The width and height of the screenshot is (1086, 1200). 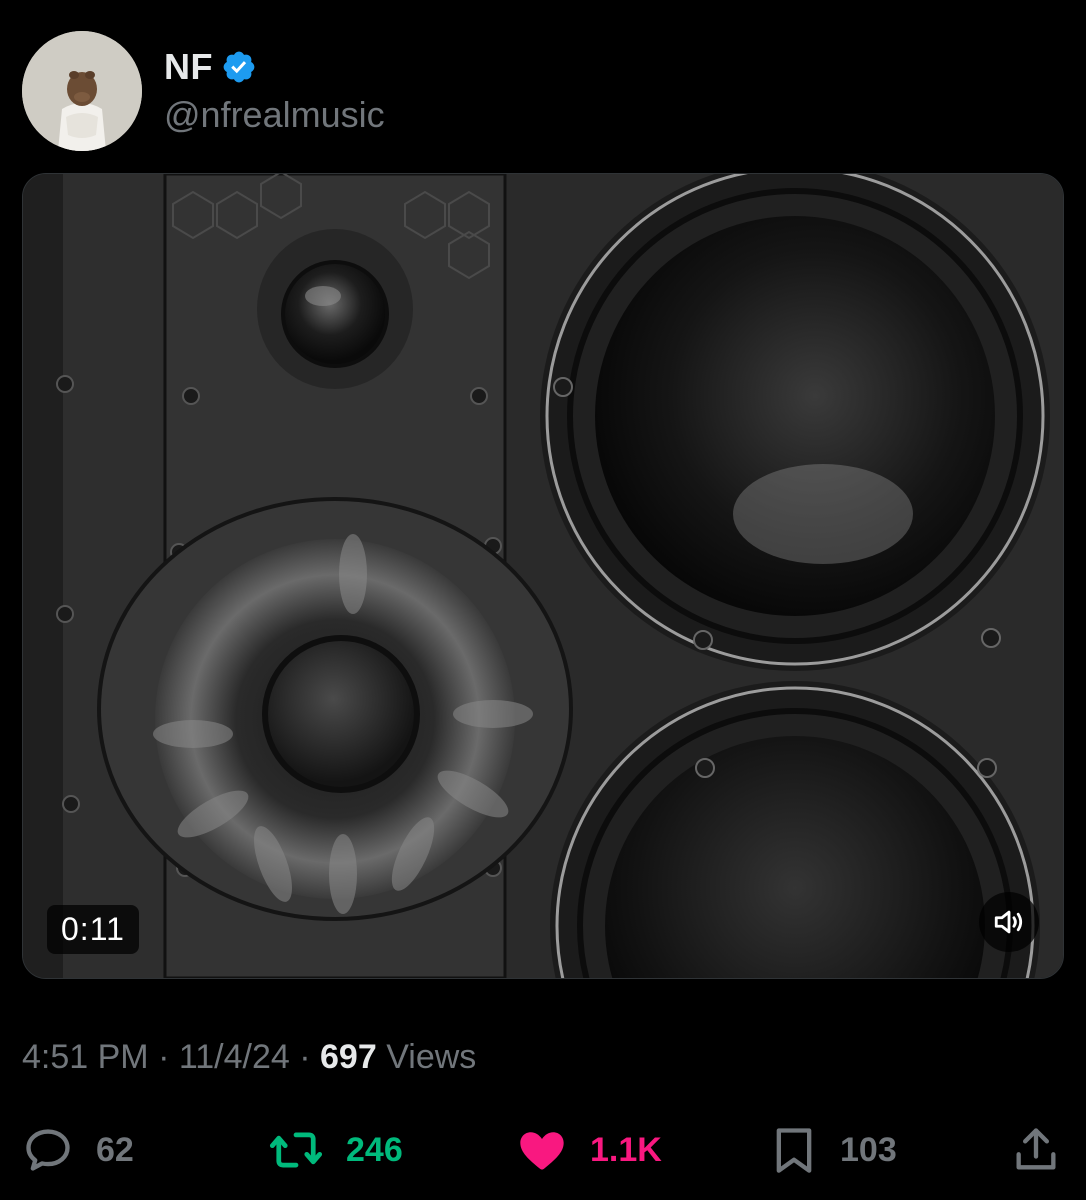 What do you see at coordinates (296, 1150) in the screenshot?
I see `repost-icon` at bounding box center [296, 1150].